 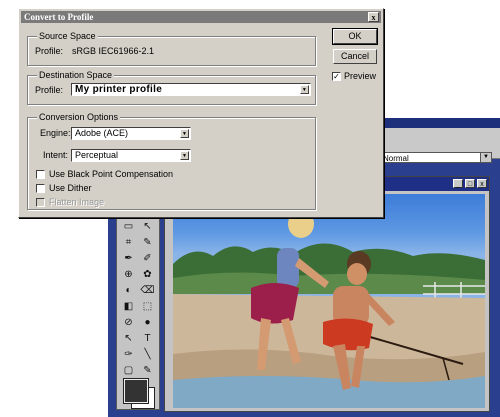 What do you see at coordinates (40, 188) in the screenshot?
I see `dither-checkbox` at bounding box center [40, 188].